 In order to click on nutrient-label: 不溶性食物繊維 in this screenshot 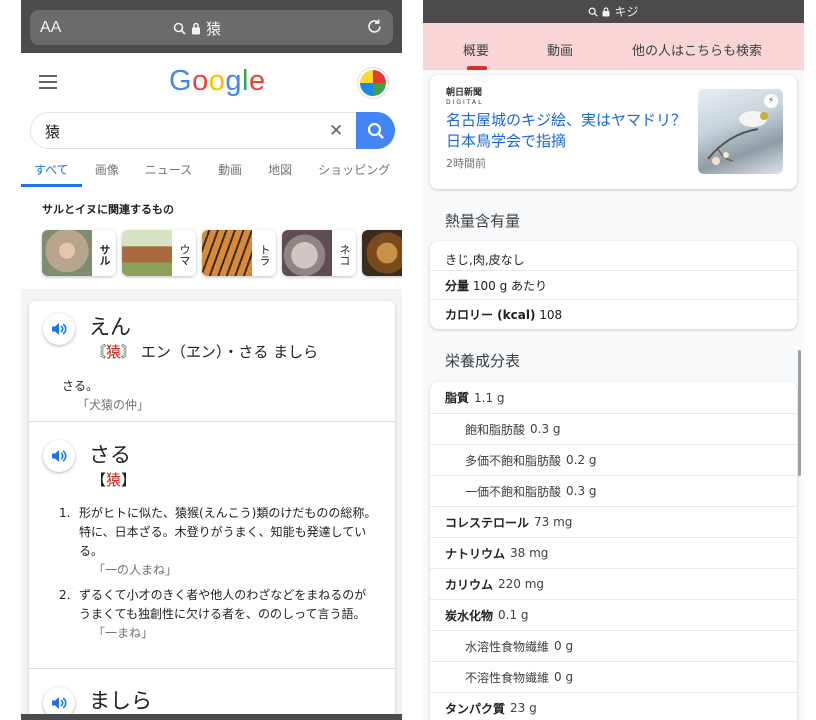, I will do `click(507, 677)`.